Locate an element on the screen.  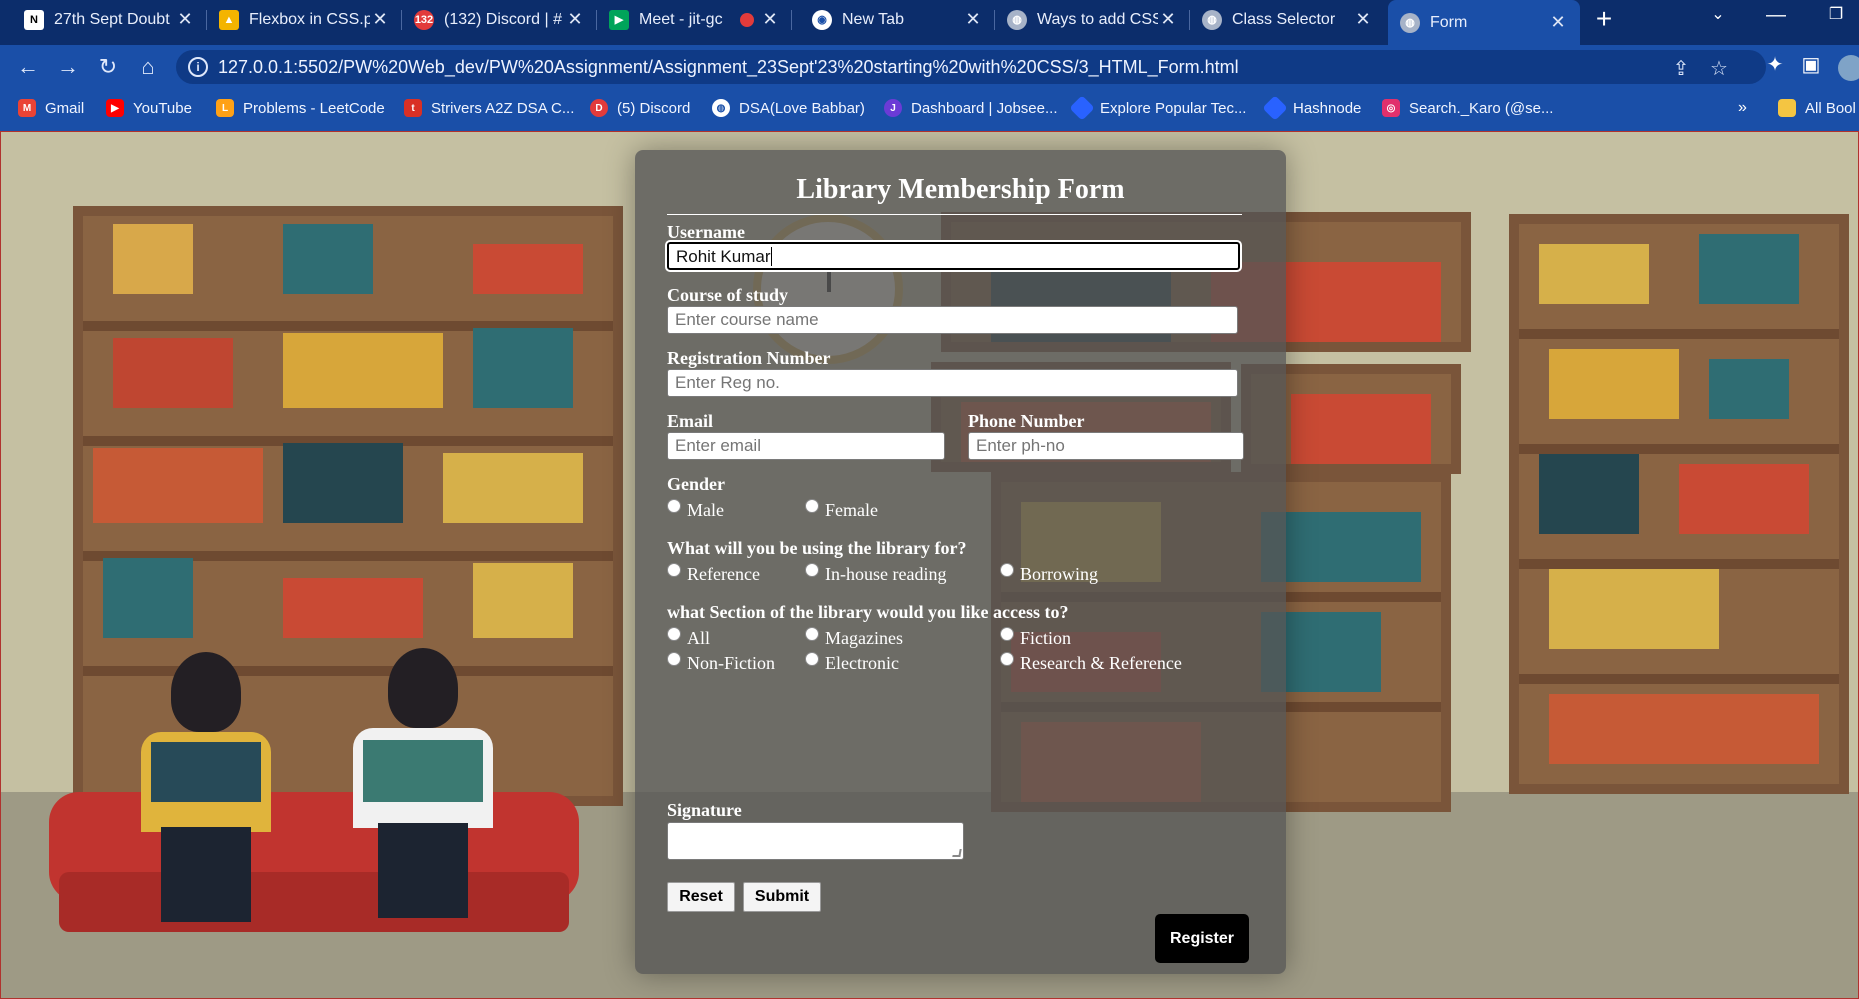
signature-textarea is located at coordinates (815, 841).